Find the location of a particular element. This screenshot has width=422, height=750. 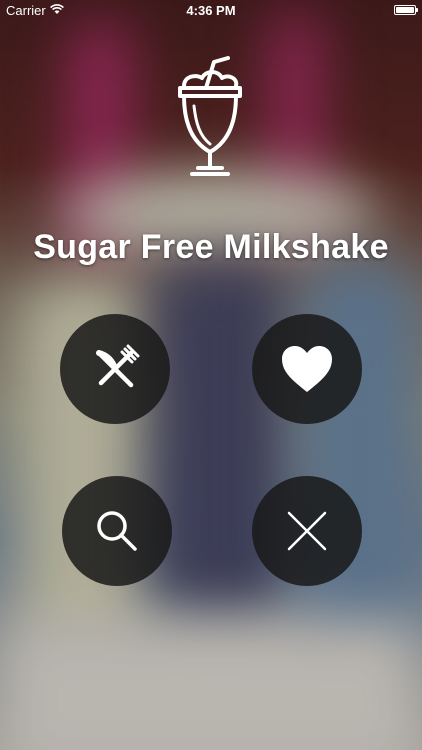

search-button is located at coordinates (117, 531).